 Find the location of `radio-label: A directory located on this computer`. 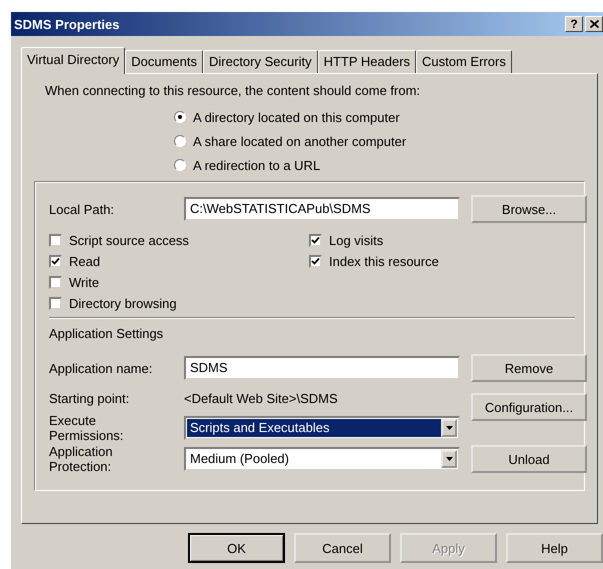

radio-label: A directory located on this computer is located at coordinates (296, 117).